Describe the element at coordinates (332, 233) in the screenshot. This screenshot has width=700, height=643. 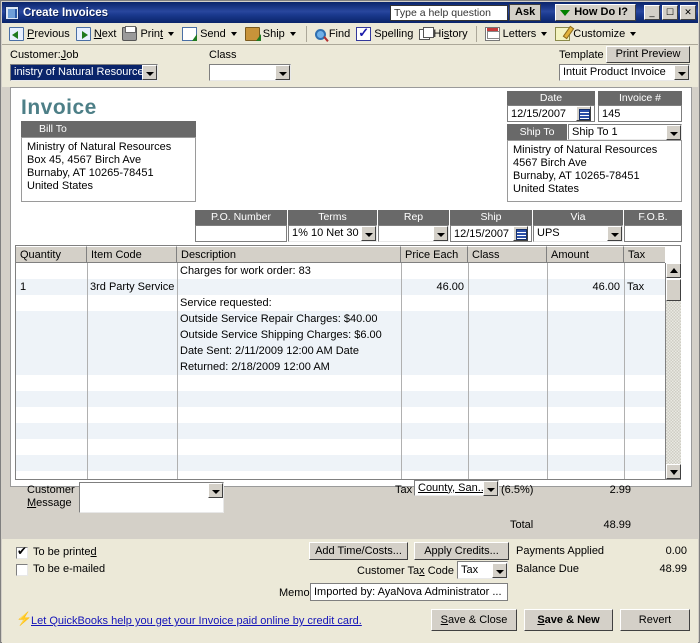
I see `terms-combo: 1% 10 Net 30` at that location.